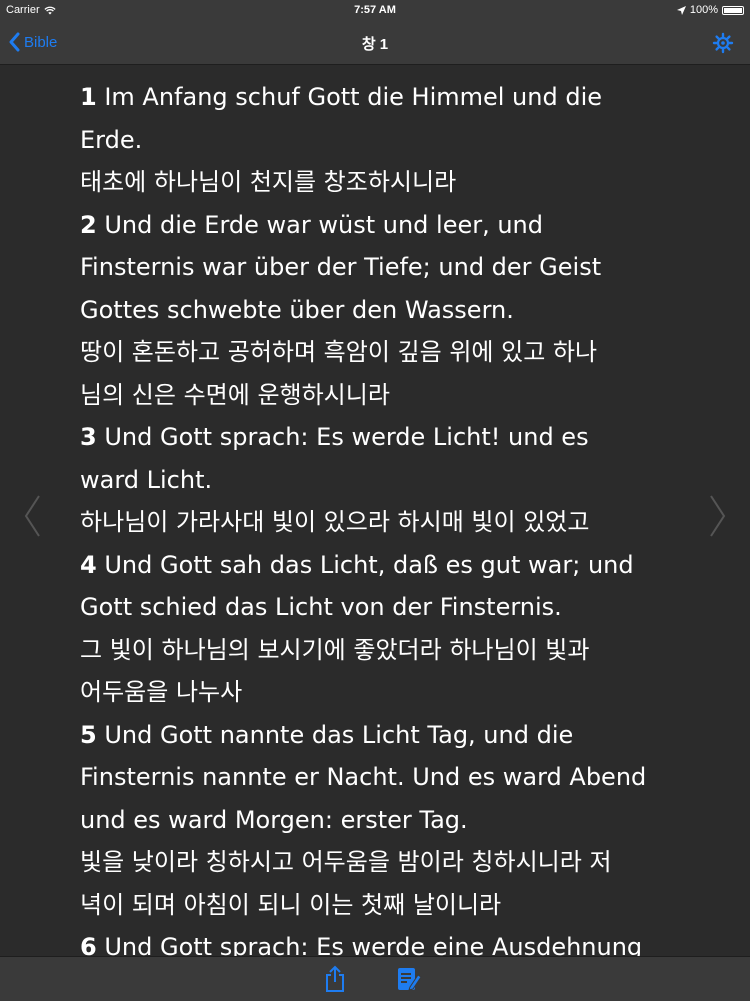 The width and height of the screenshot is (750, 1001). Describe the element at coordinates (339, 352) in the screenshot. I see `verse-korean-line: 땅이 혼돈하고 공허하며 흑암이 깊음 위에 있고 하나` at that location.